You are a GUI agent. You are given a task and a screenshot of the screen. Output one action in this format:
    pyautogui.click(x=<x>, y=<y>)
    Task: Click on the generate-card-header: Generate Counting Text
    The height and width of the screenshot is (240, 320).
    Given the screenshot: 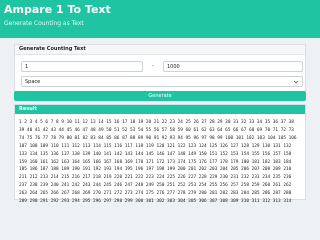 What is the action you would take?
    pyautogui.click(x=160, y=50)
    